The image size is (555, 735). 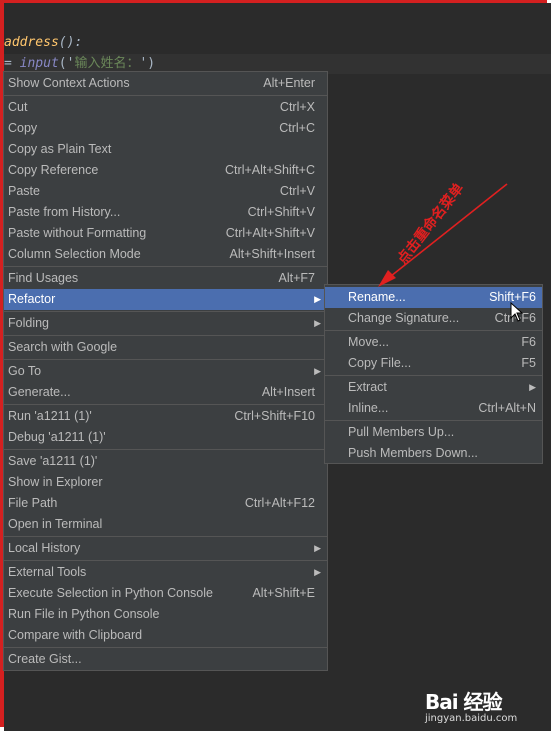 What do you see at coordinates (279, 503) in the screenshot?
I see `menu-item-shortcut: Ctrl+Alt+F12` at bounding box center [279, 503].